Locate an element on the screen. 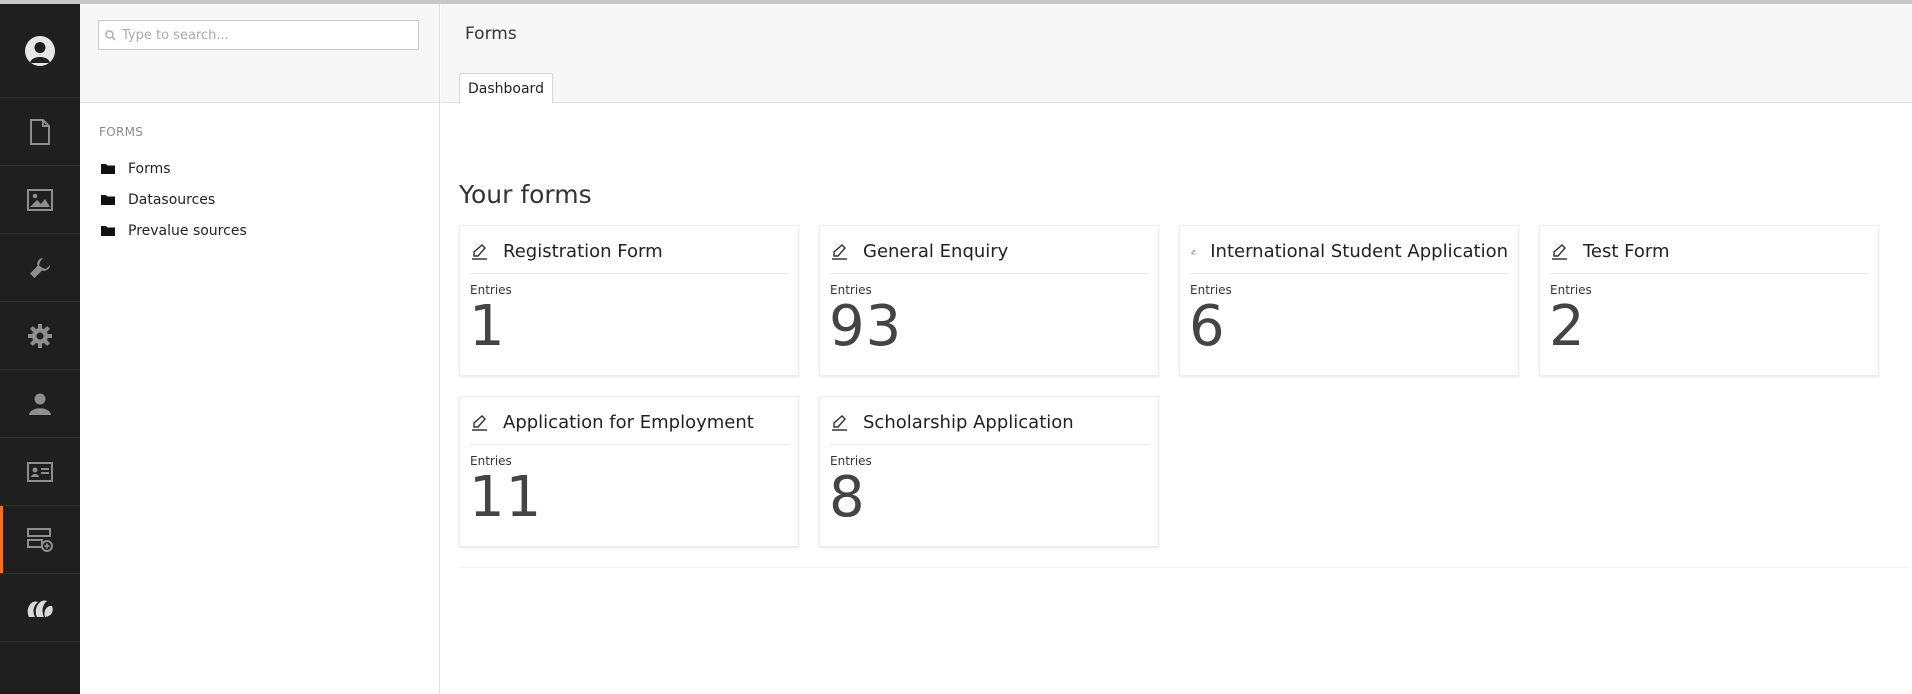  umbraco-logo-button is located at coordinates (40, 608).